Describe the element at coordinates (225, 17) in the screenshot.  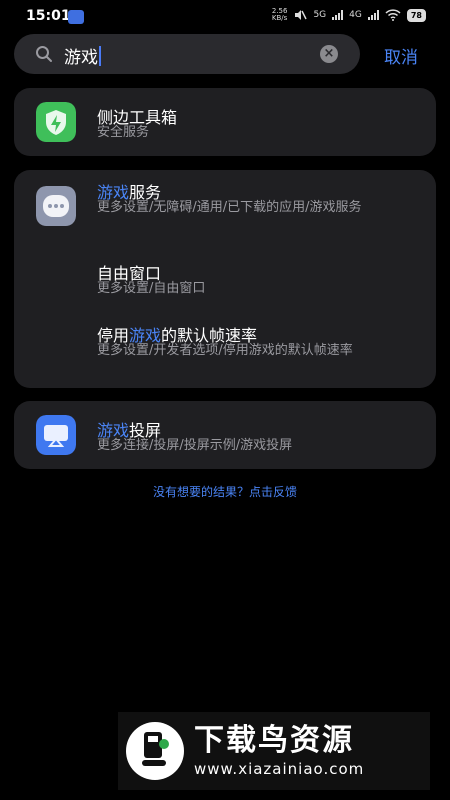
I see `status-bar: 15:01 2.56 KB/s 5G 4G 78` at that location.